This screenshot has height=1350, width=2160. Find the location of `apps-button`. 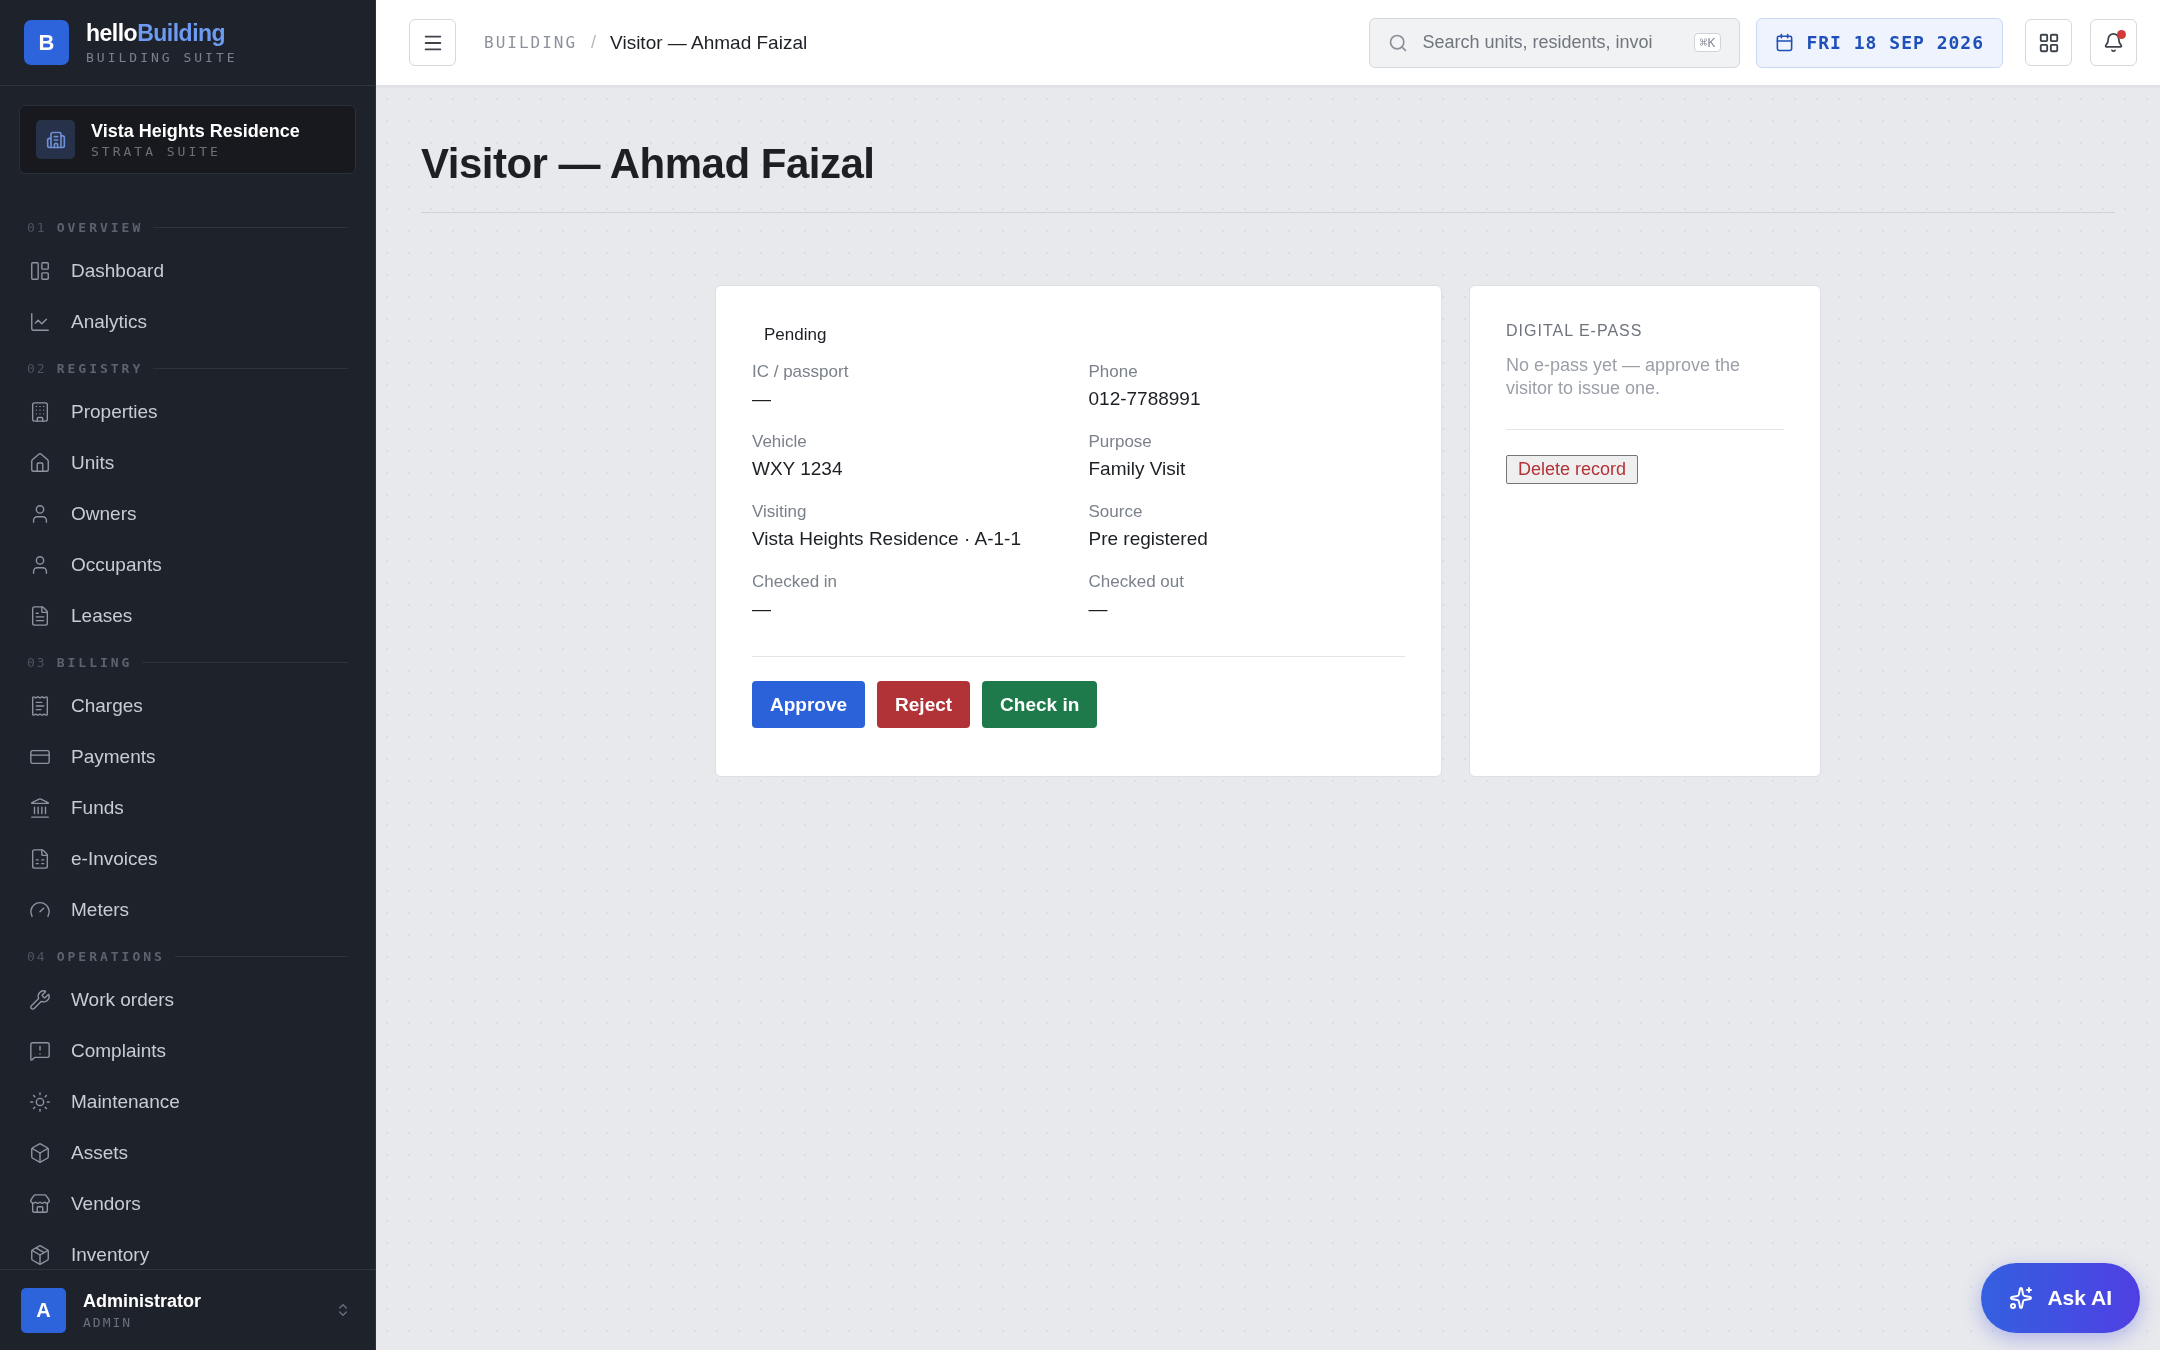

apps-button is located at coordinates (2048, 42).